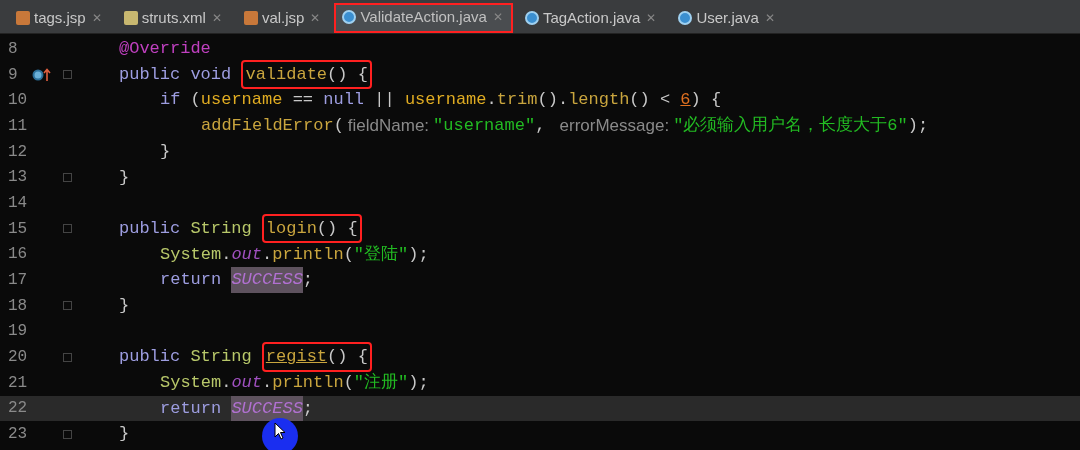 This screenshot has height=450, width=1080. Describe the element at coordinates (165, 49) in the screenshot. I see `code-annotation: @Override` at that location.